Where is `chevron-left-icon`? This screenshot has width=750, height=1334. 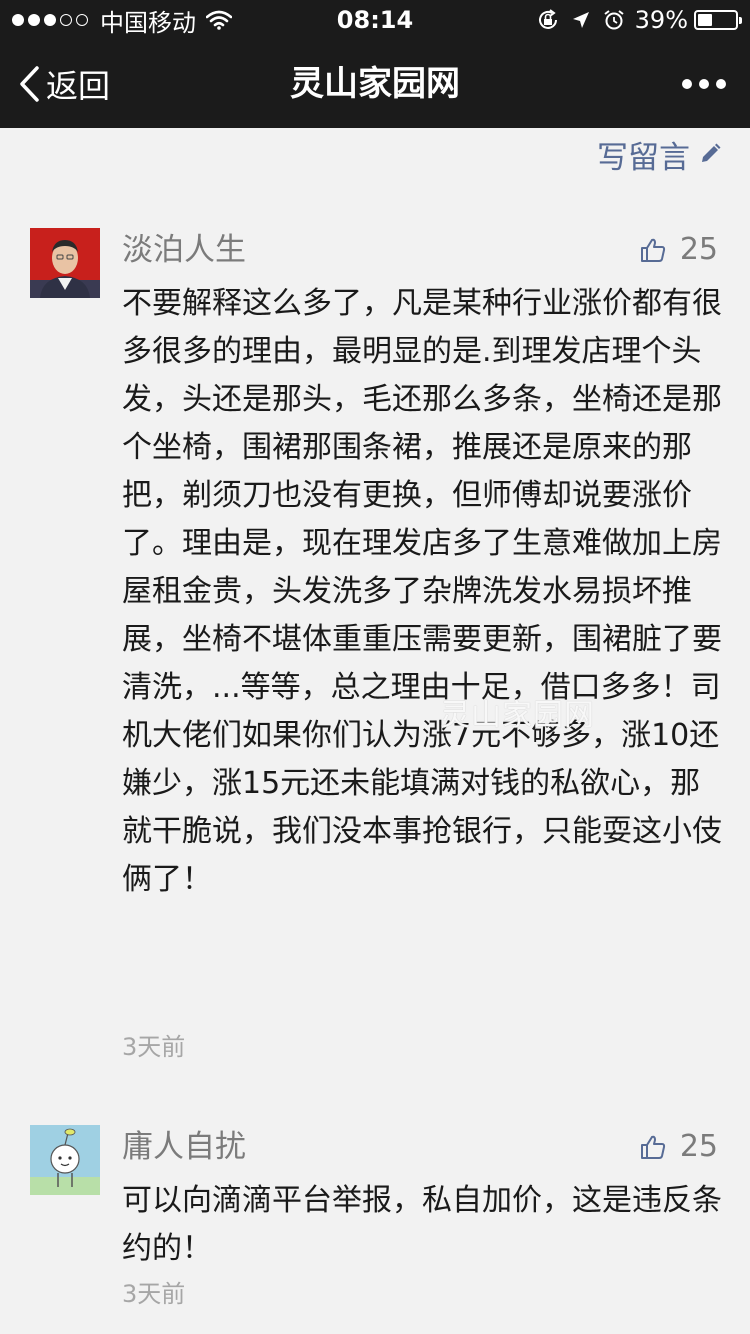
chevron-left-icon is located at coordinates (29, 84).